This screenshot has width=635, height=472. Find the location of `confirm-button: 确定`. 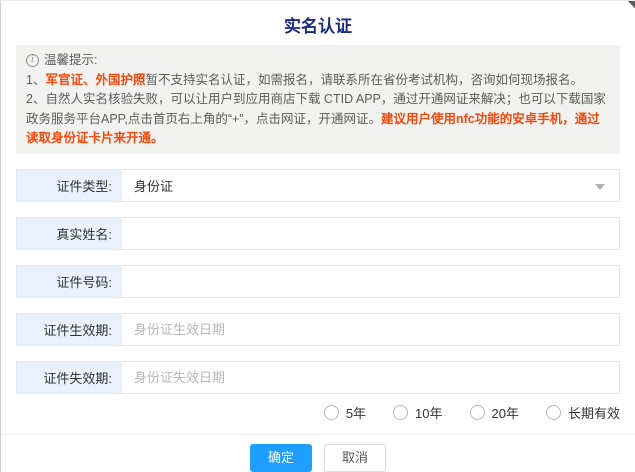

confirm-button: 确定 is located at coordinates (280, 458).